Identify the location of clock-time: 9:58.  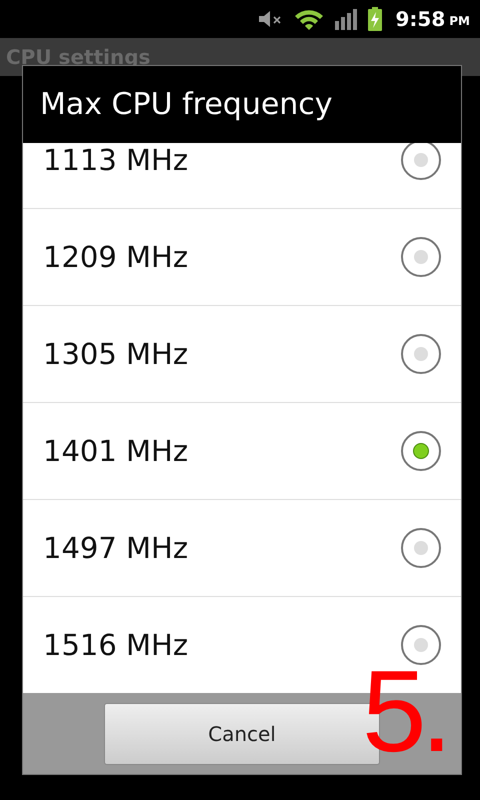
(421, 19).